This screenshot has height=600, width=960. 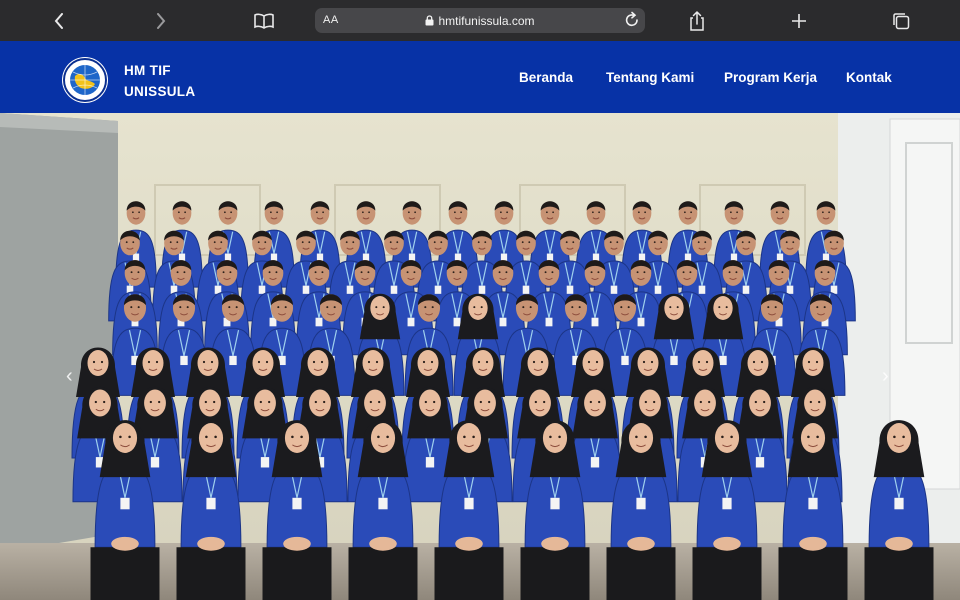 What do you see at coordinates (429, 20) in the screenshot?
I see `lock-icon` at bounding box center [429, 20].